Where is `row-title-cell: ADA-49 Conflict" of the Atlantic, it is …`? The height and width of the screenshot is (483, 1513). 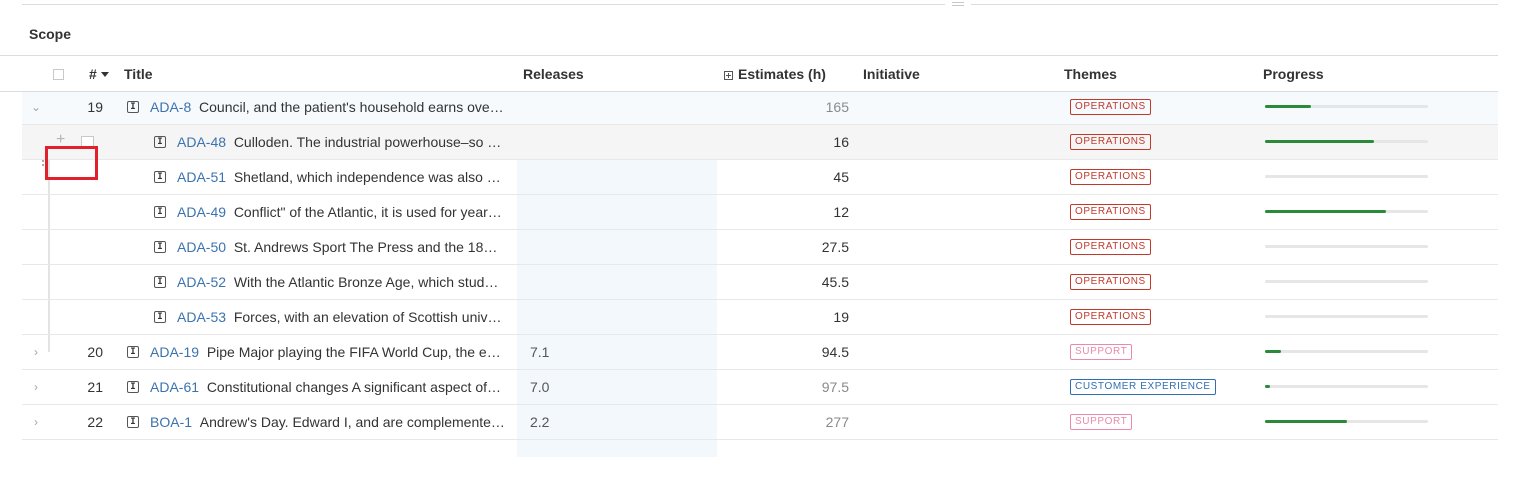 row-title-cell: ADA-49 Conflict" of the Atlantic, it is … is located at coordinates (344, 212).